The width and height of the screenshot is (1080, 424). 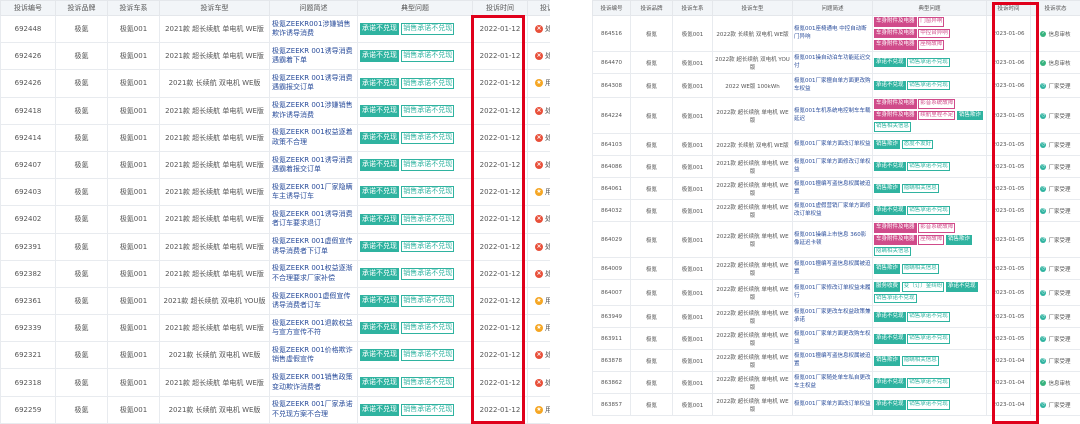 What do you see at coordinates (832, 293) in the screenshot?
I see `complaint-summary-link: 极氪001厂家修改订单权益未履行` at bounding box center [832, 293].